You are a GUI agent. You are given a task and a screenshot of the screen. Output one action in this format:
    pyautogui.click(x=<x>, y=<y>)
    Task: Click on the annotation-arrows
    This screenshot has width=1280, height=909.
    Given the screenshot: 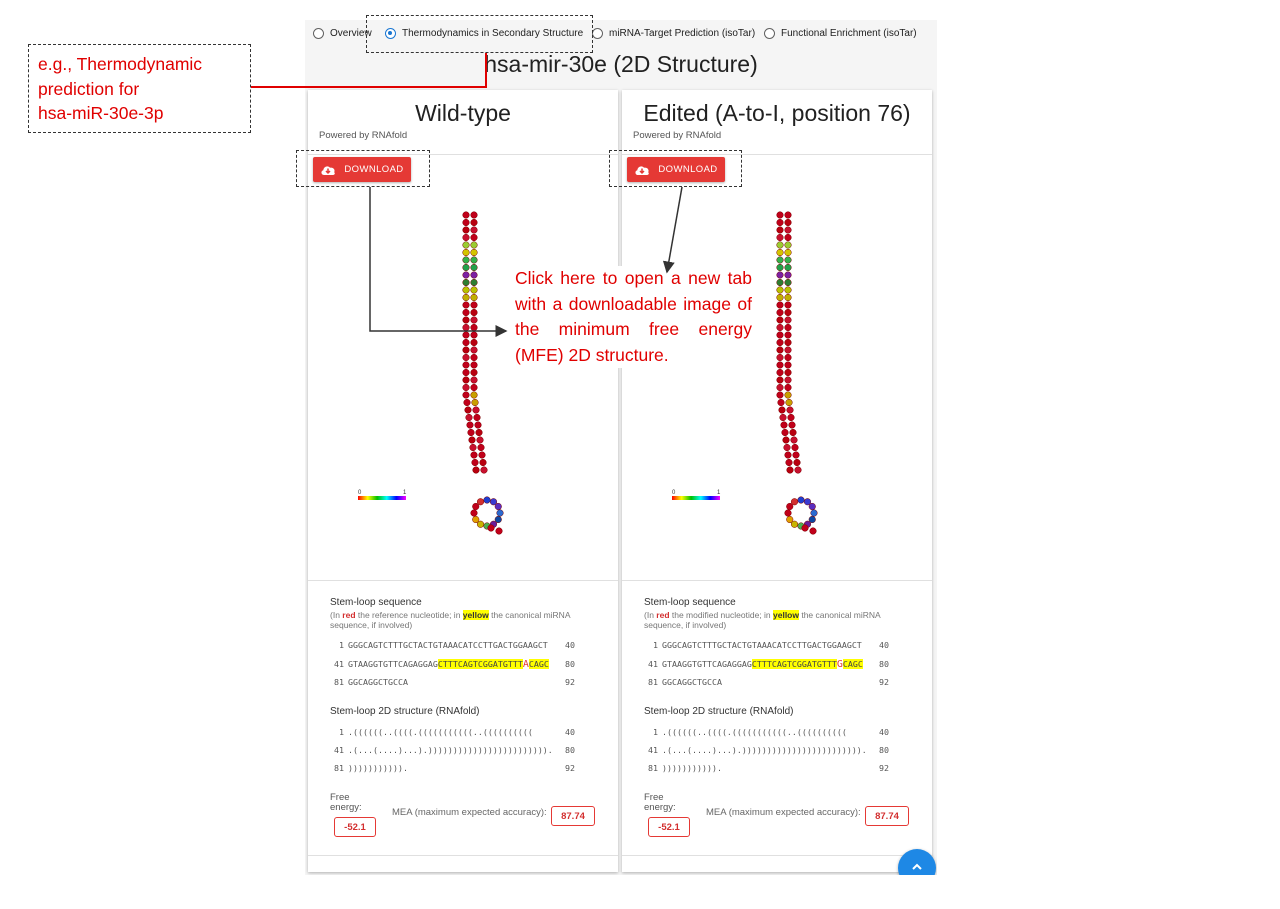 What is the action you would take?
    pyautogui.click(x=467, y=195)
    